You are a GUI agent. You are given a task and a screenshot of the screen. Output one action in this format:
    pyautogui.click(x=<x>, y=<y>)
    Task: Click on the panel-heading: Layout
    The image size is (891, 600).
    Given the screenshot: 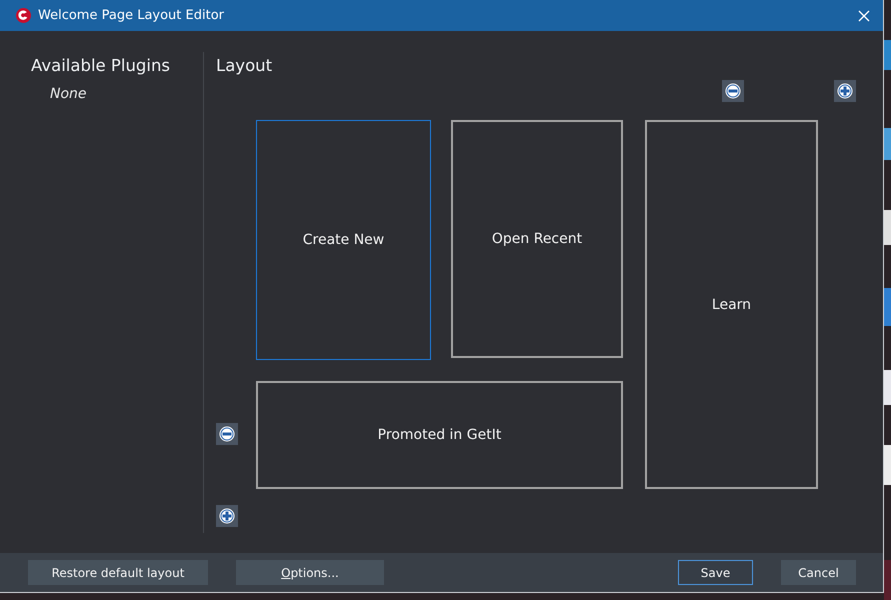 What is the action you would take?
    pyautogui.click(x=244, y=65)
    